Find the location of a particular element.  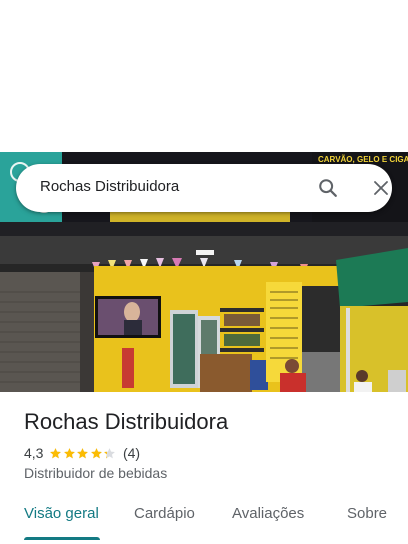

place-tabs: Visão geral Cardápio Avaliações Sobre is located at coordinates (204, 521).